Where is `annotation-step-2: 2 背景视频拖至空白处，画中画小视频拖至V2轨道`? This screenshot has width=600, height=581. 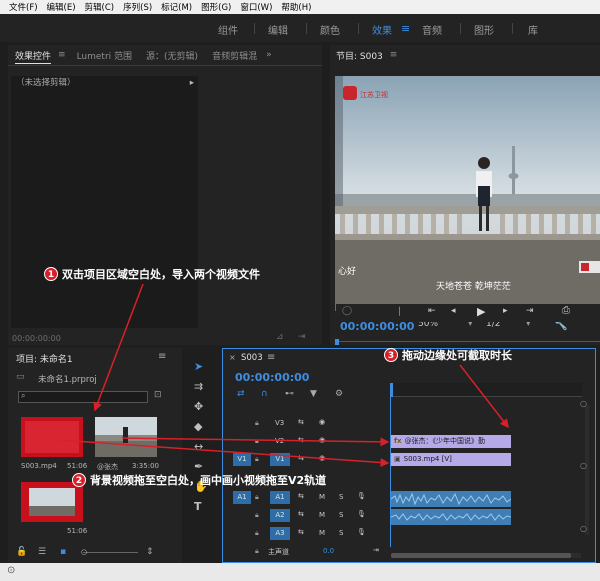 annotation-step-2: 2 背景视频拖至空白处，画中画小视频拖至V2轨道 is located at coordinates (199, 480).